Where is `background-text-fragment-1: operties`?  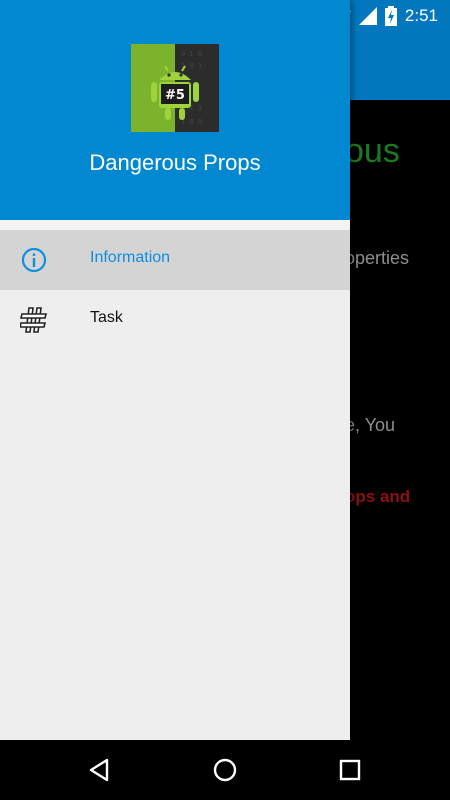 background-text-fragment-1: operties is located at coordinates (377, 258).